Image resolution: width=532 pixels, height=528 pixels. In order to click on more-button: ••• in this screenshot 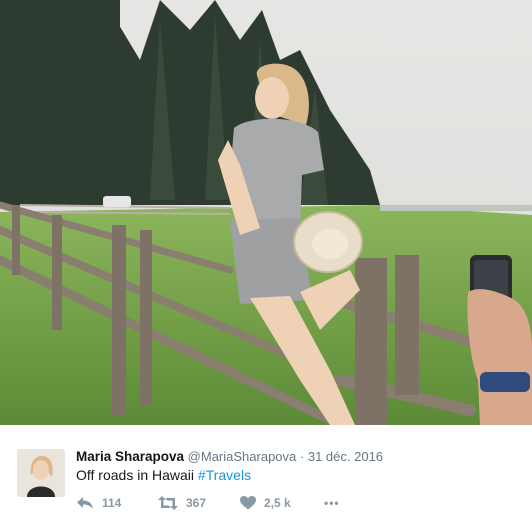, I will do `click(332, 503)`.